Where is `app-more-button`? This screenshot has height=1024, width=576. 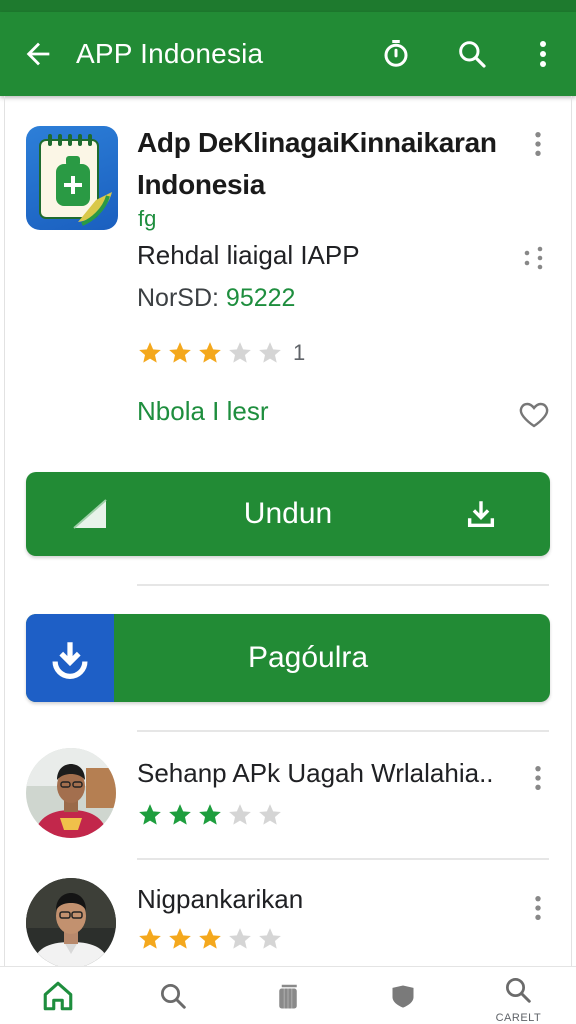 app-more-button is located at coordinates (538, 144).